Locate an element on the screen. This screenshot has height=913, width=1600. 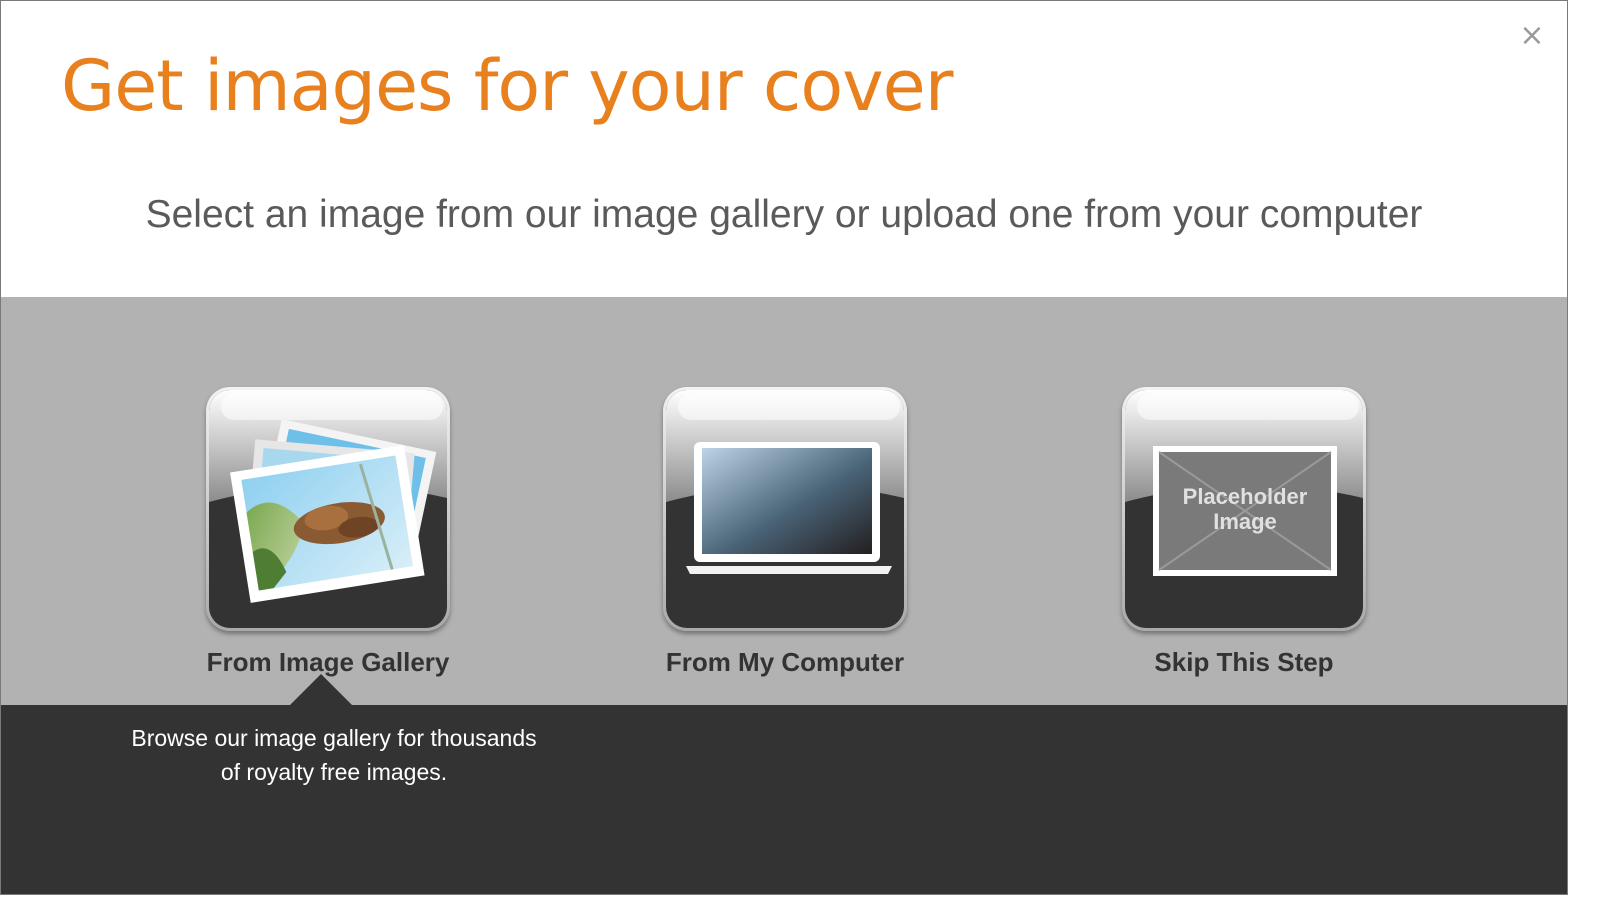
description-line: of royalty free images. is located at coordinates (334, 772).